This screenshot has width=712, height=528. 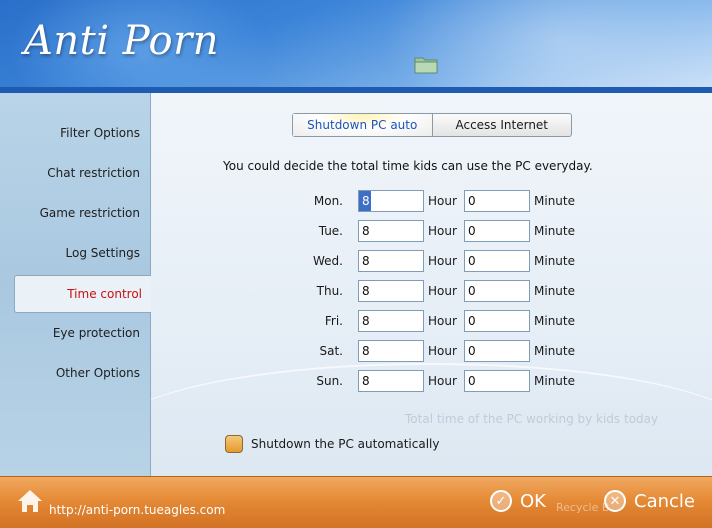 I want to click on sun-minute-input, so click(x=497, y=381).